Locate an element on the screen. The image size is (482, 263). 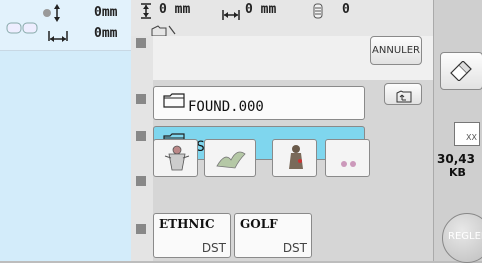
size-info-area: 0mm 0mm is located at coordinates (65, 25).